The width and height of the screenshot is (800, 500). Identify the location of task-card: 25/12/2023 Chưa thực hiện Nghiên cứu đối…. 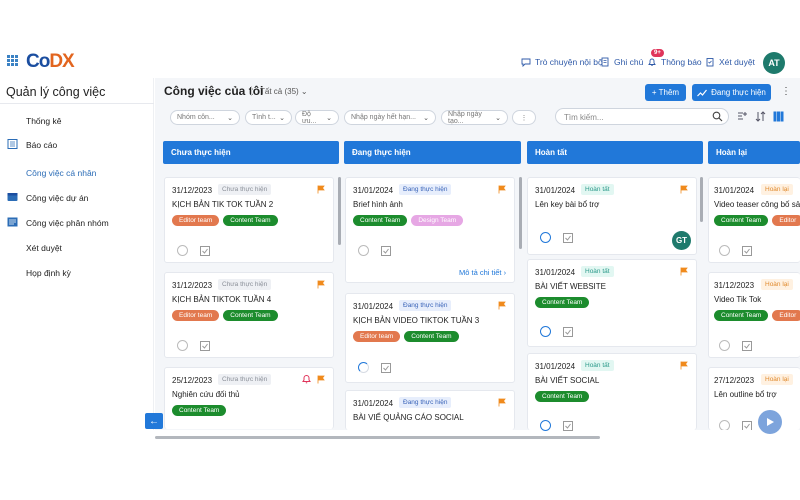
(249, 398).